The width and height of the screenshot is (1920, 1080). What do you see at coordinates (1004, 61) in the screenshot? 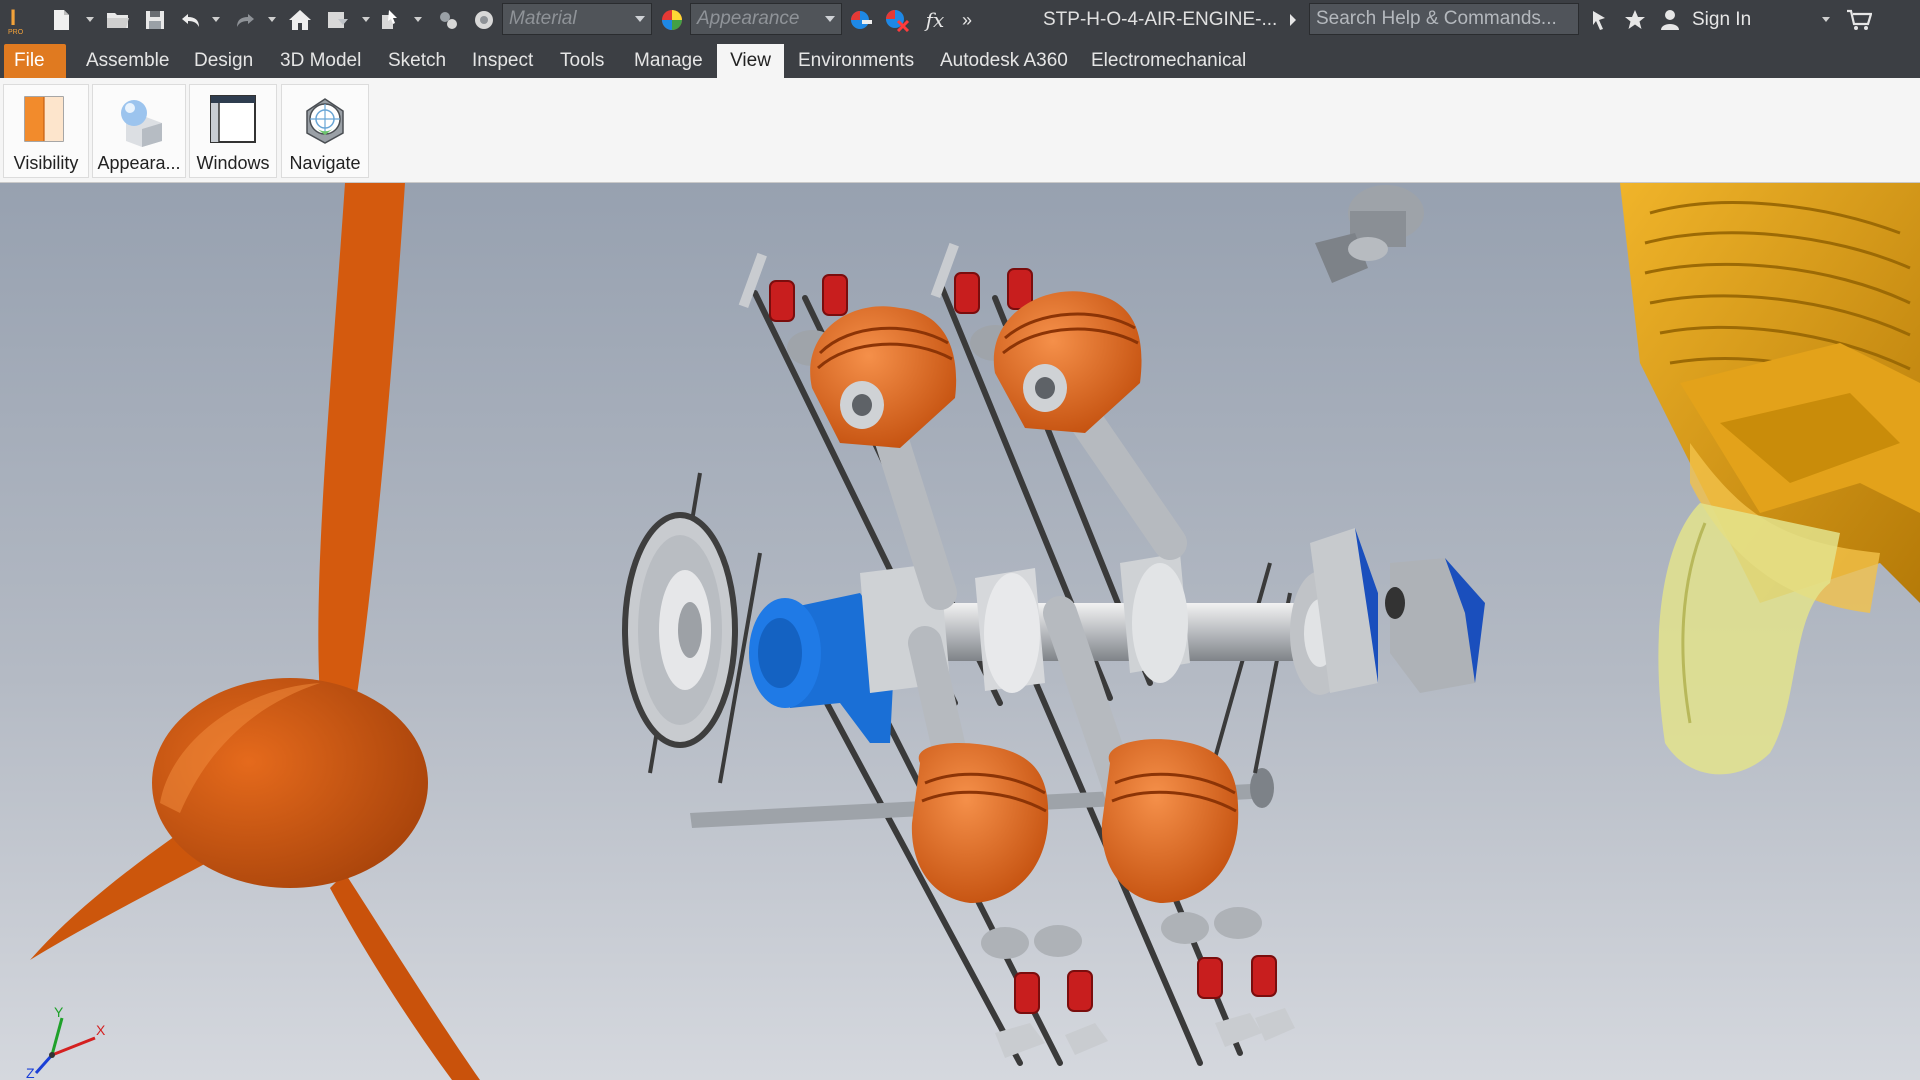
I see `tab-autodesk-a360: Autodesk A360` at bounding box center [1004, 61].